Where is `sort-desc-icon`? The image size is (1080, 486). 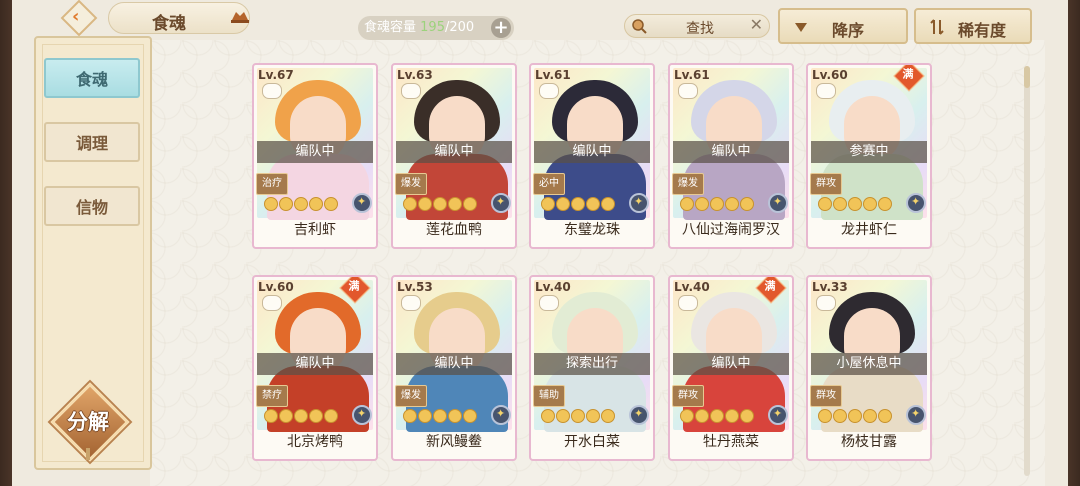 sort-desc-icon is located at coordinates (801, 27).